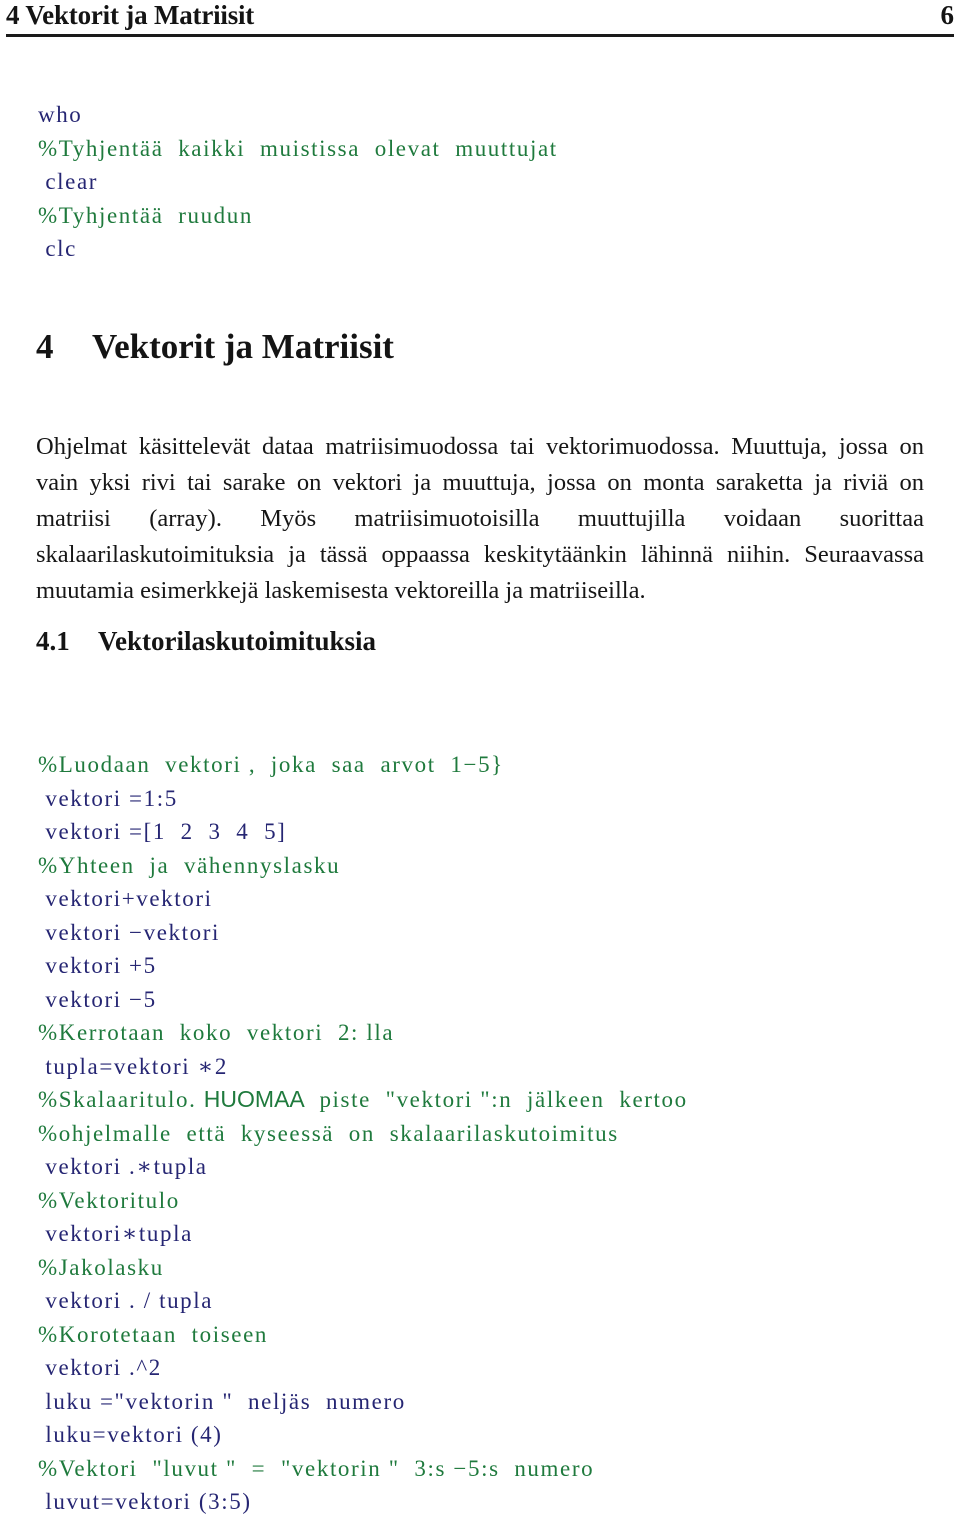 The width and height of the screenshot is (960, 1519). I want to click on code-line: vektori −5, so click(97, 999).